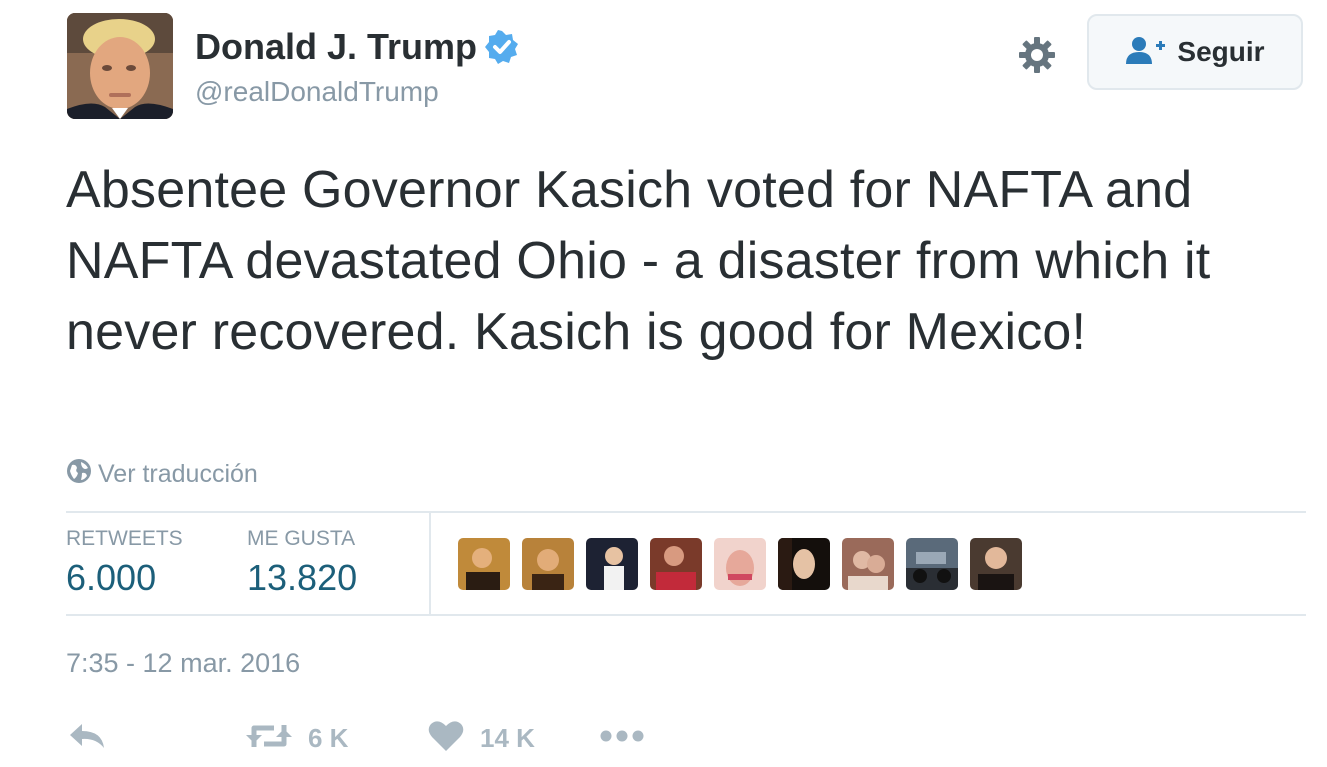  I want to click on author-avatar-image, so click(120, 66).